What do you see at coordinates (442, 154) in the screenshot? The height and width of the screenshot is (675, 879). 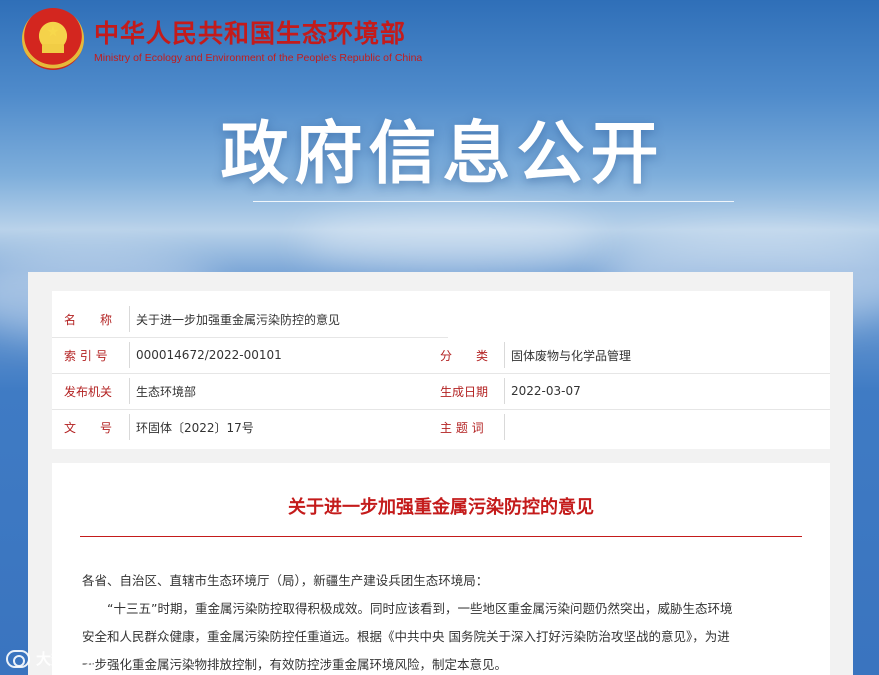 I see `hero-title: 政府信息公开` at bounding box center [442, 154].